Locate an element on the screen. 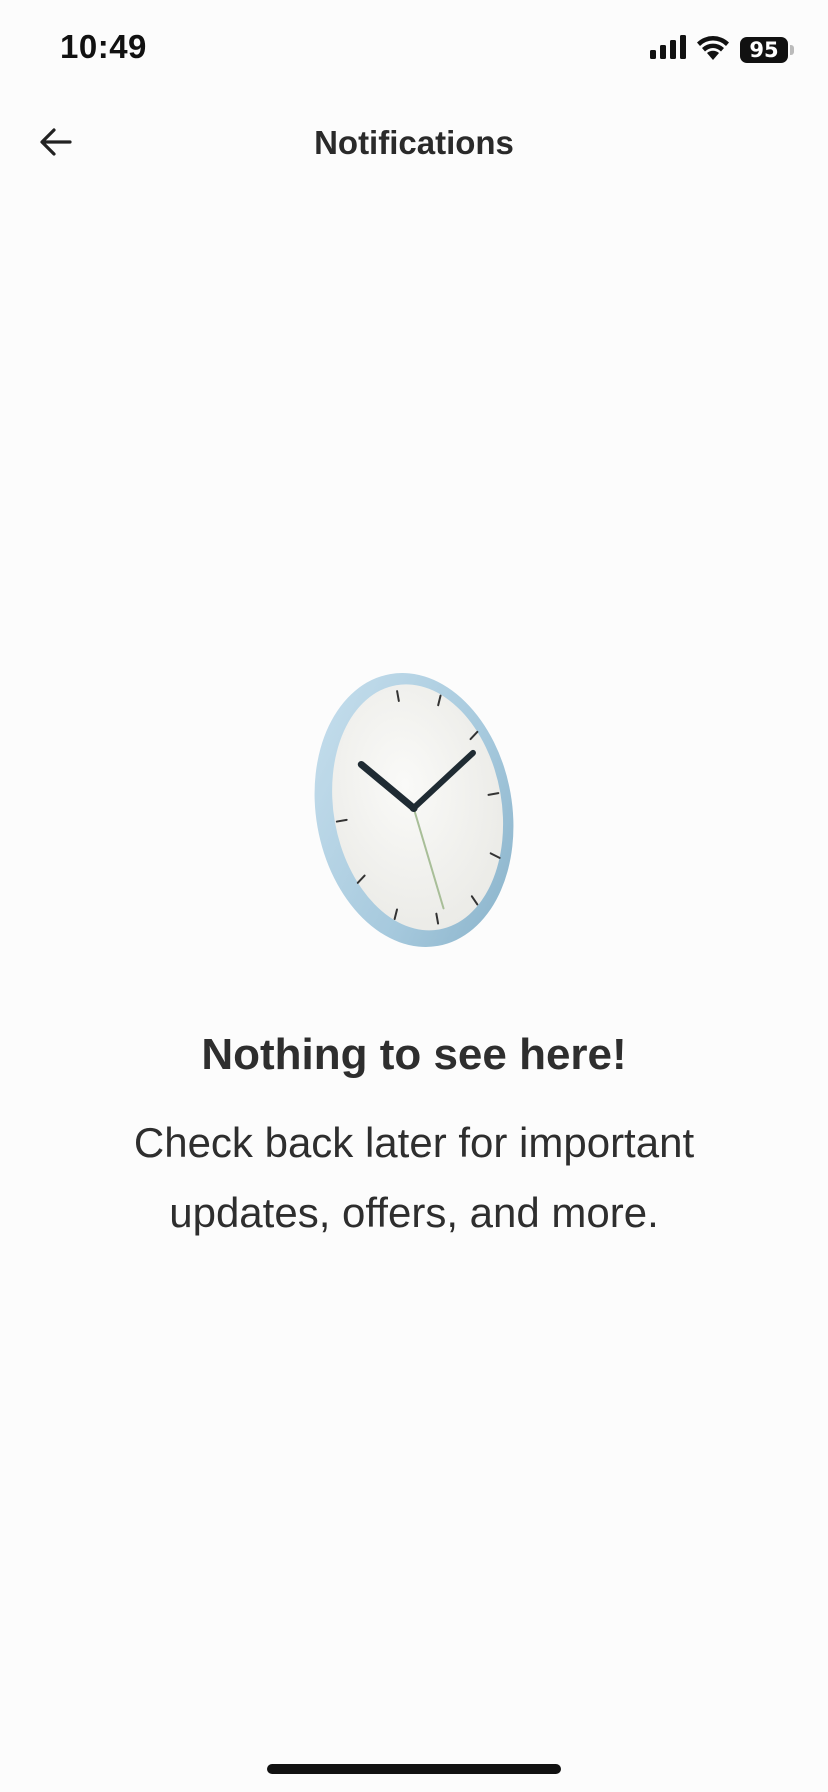  wifi-icon is located at coordinates (713, 49).